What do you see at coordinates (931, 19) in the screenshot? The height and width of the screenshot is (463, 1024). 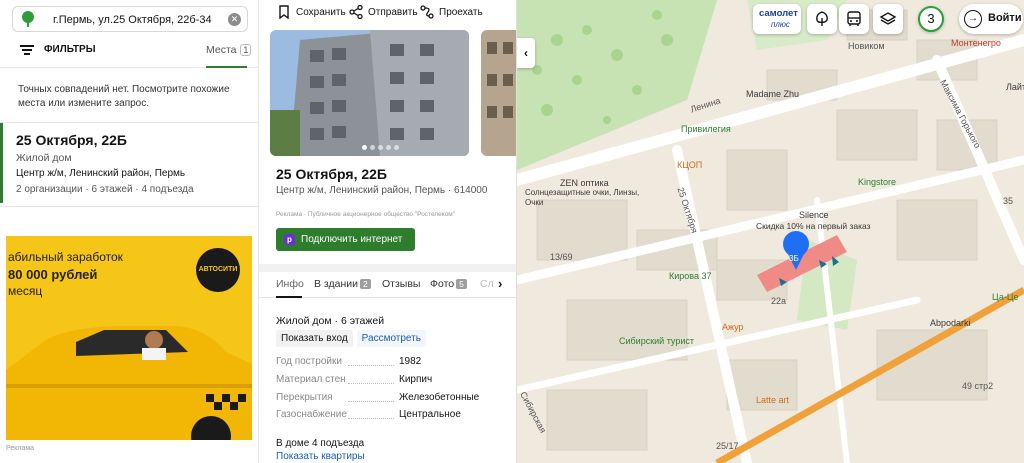 I see `traffic-score-button: 3` at bounding box center [931, 19].